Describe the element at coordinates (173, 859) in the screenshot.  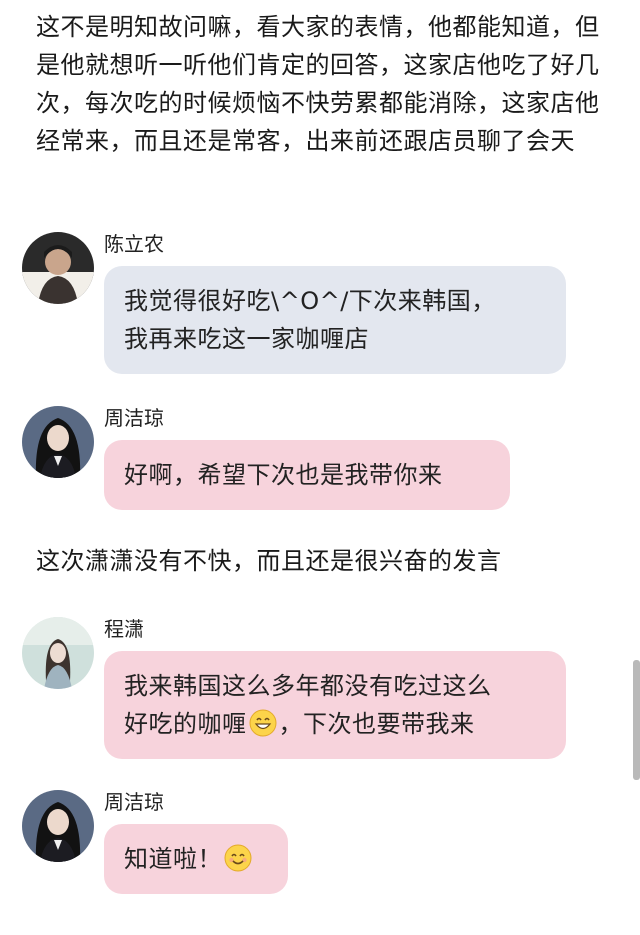
I see `message-text-segment: 知道啦！` at that location.